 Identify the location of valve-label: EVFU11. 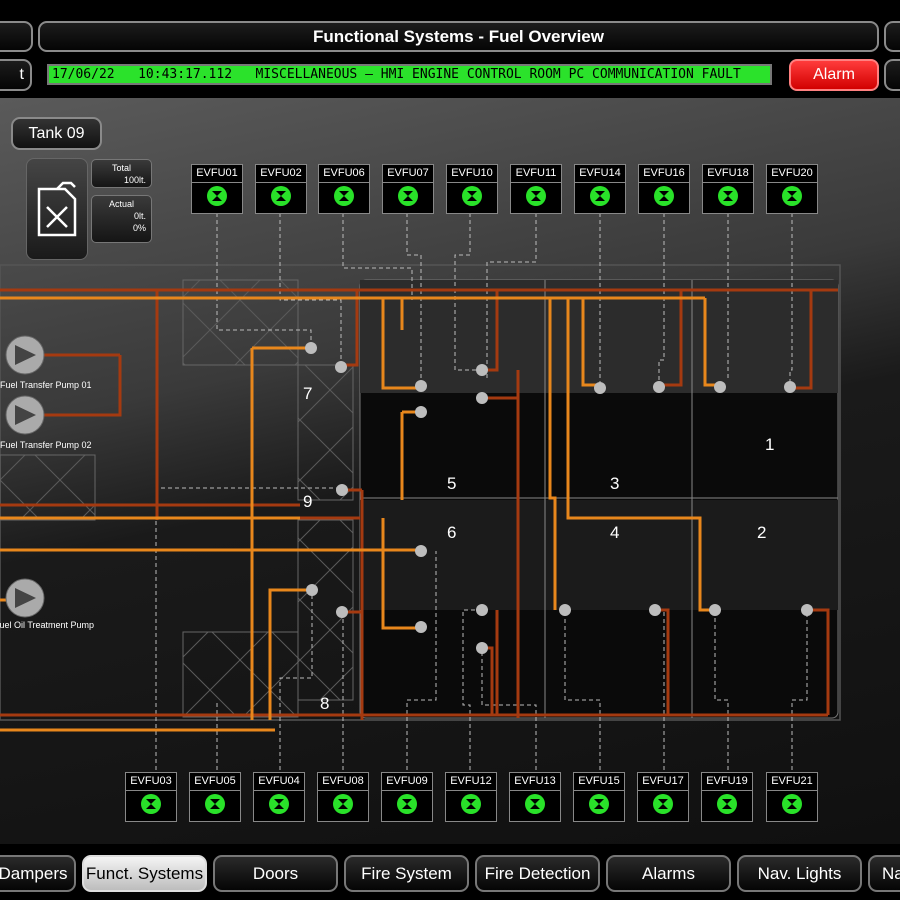
(536, 174).